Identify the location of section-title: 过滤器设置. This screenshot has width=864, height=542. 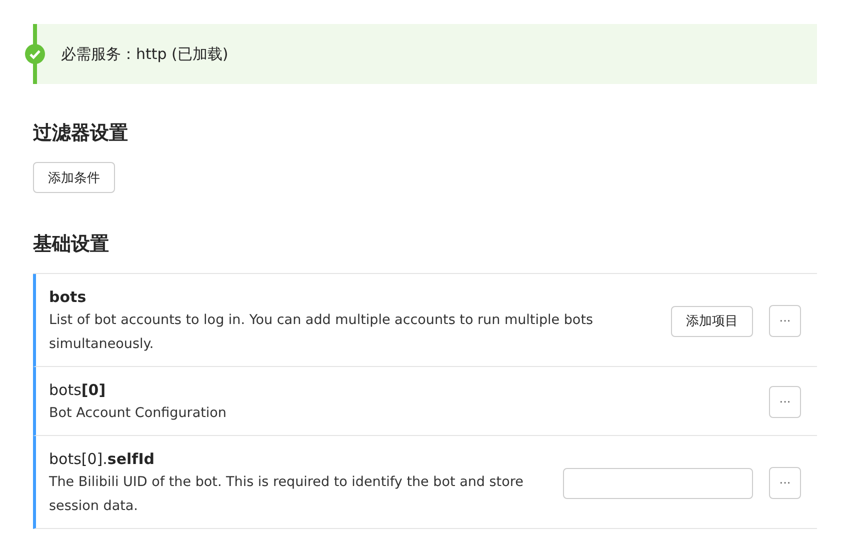
(81, 133).